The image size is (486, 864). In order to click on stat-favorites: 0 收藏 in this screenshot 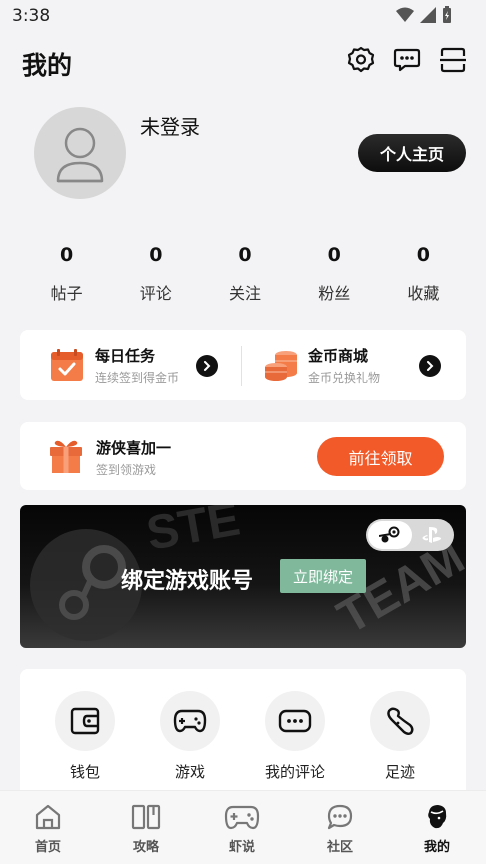, I will do `click(423, 274)`.